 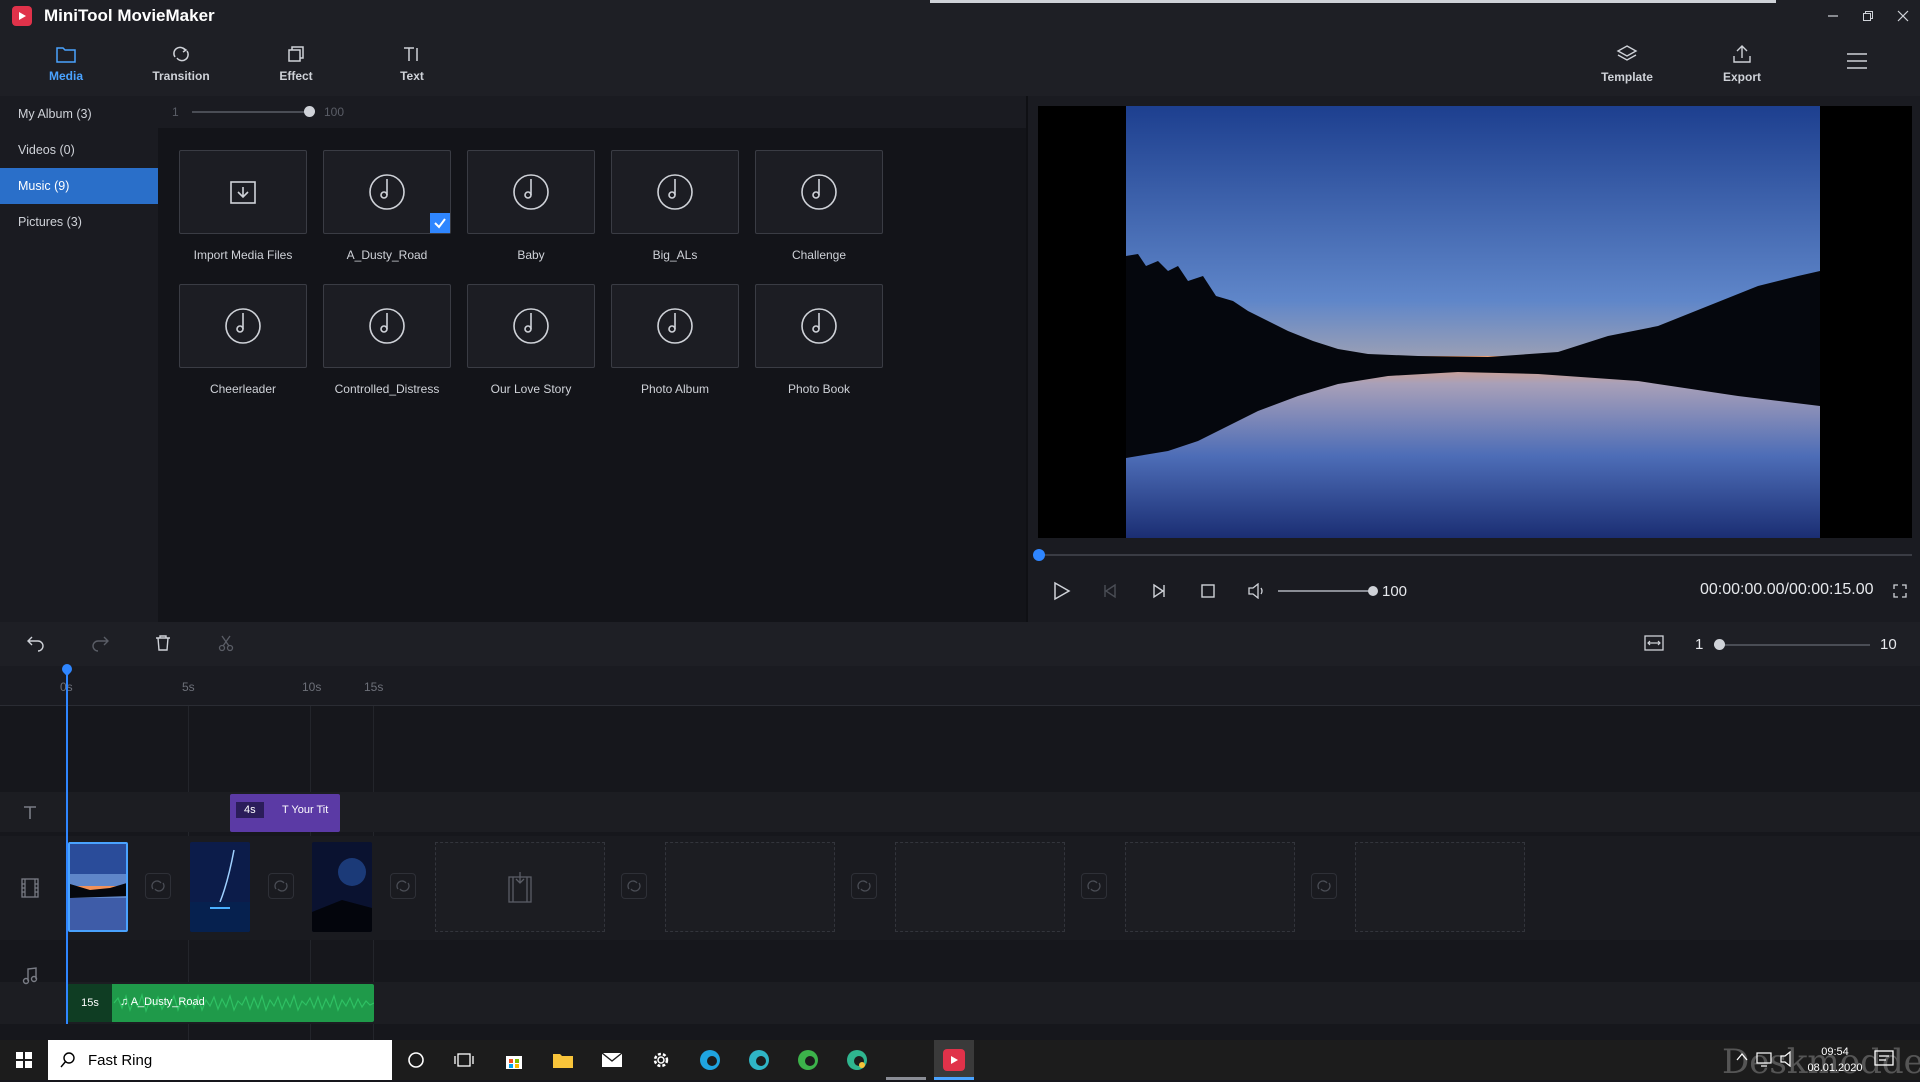 I want to click on sidebar-item-pictures: Pictures (3), so click(x=79, y=222).